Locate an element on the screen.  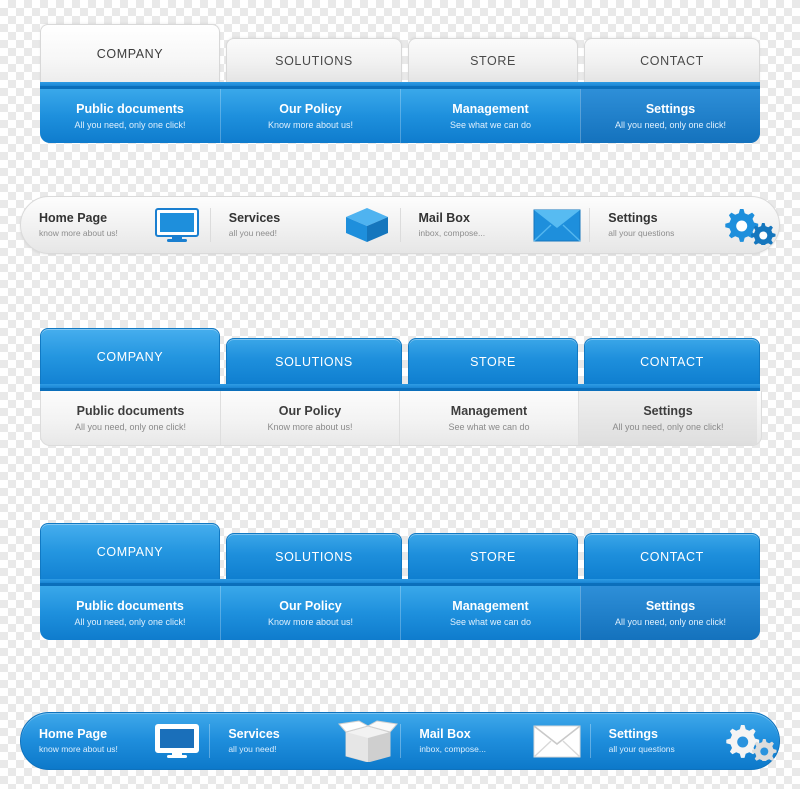
submenu-item-settings-3: Settings All you need, only one click! is located at coordinates (667, 418).